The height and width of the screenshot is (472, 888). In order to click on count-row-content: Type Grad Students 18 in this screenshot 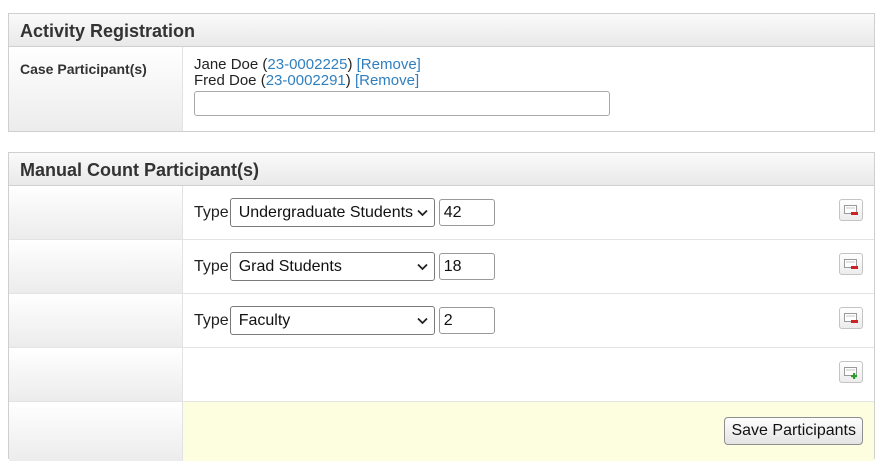, I will do `click(528, 266)`.